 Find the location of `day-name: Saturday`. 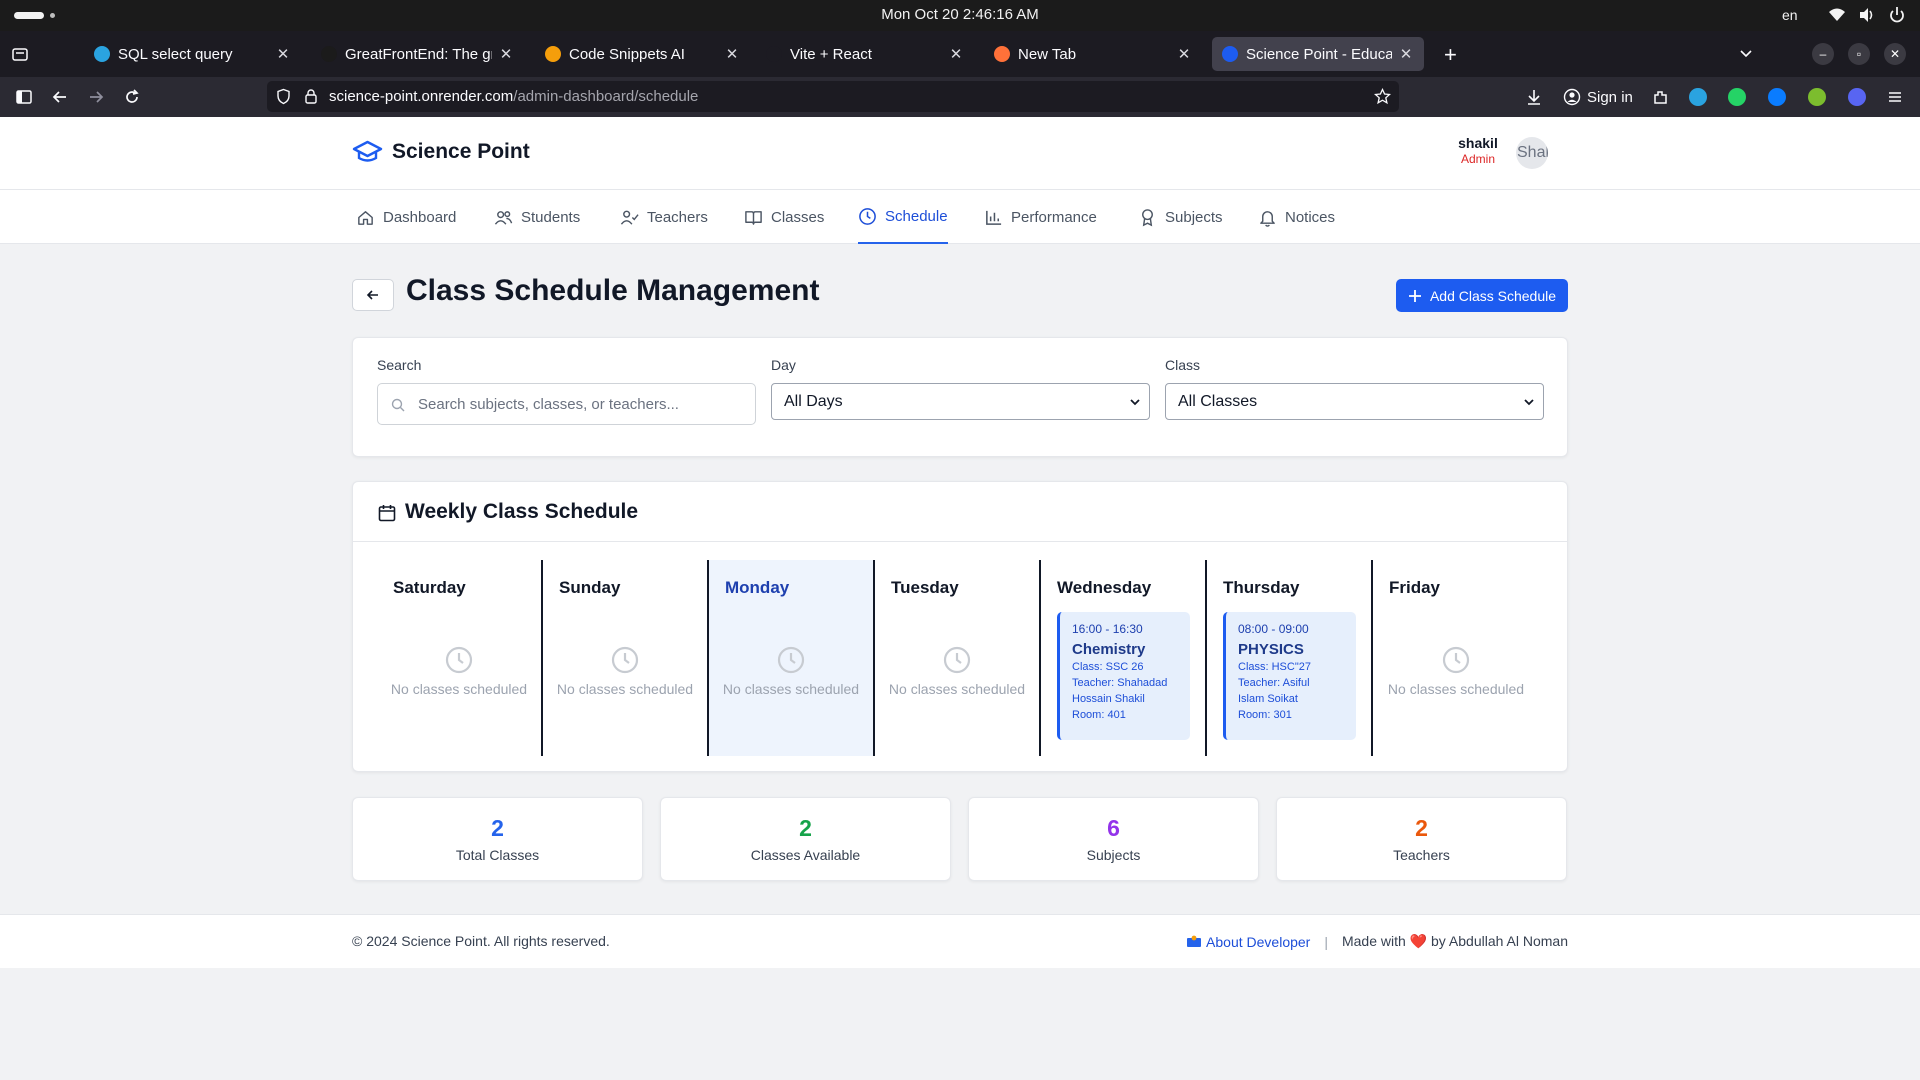

day-name: Saturday is located at coordinates (429, 587).